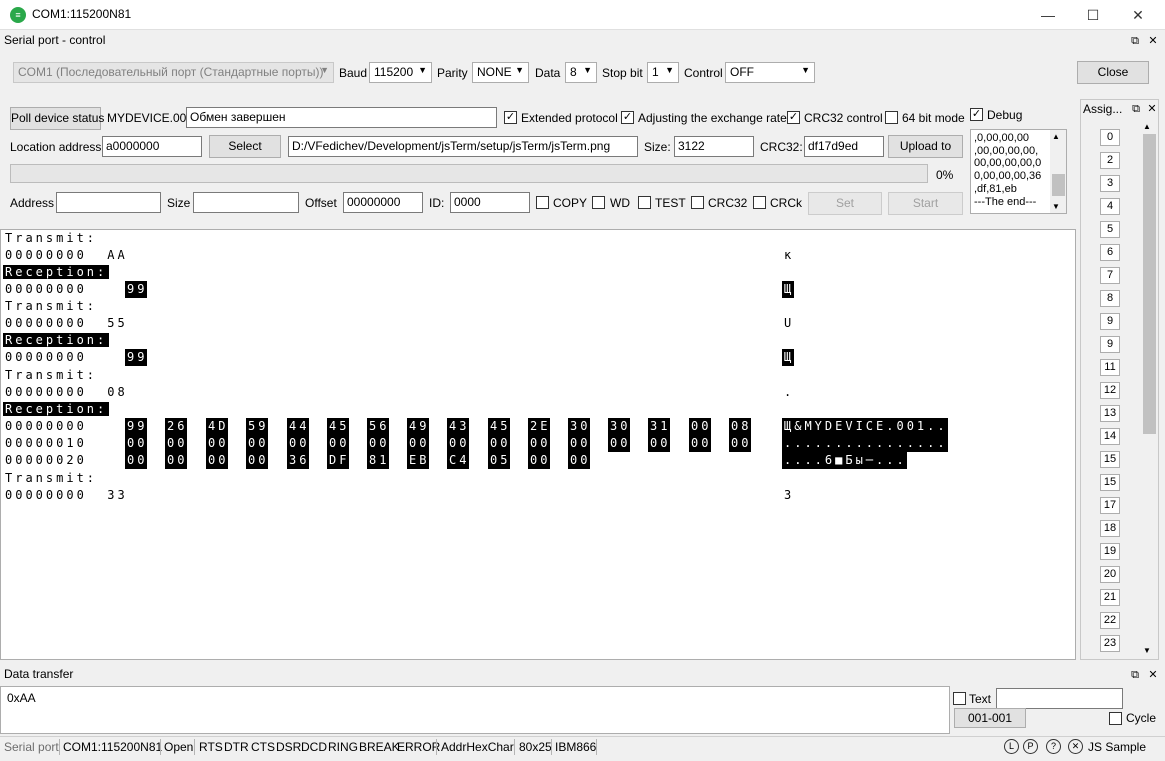  Describe the element at coordinates (542, 202) in the screenshot. I see `copy-checkbox` at that location.